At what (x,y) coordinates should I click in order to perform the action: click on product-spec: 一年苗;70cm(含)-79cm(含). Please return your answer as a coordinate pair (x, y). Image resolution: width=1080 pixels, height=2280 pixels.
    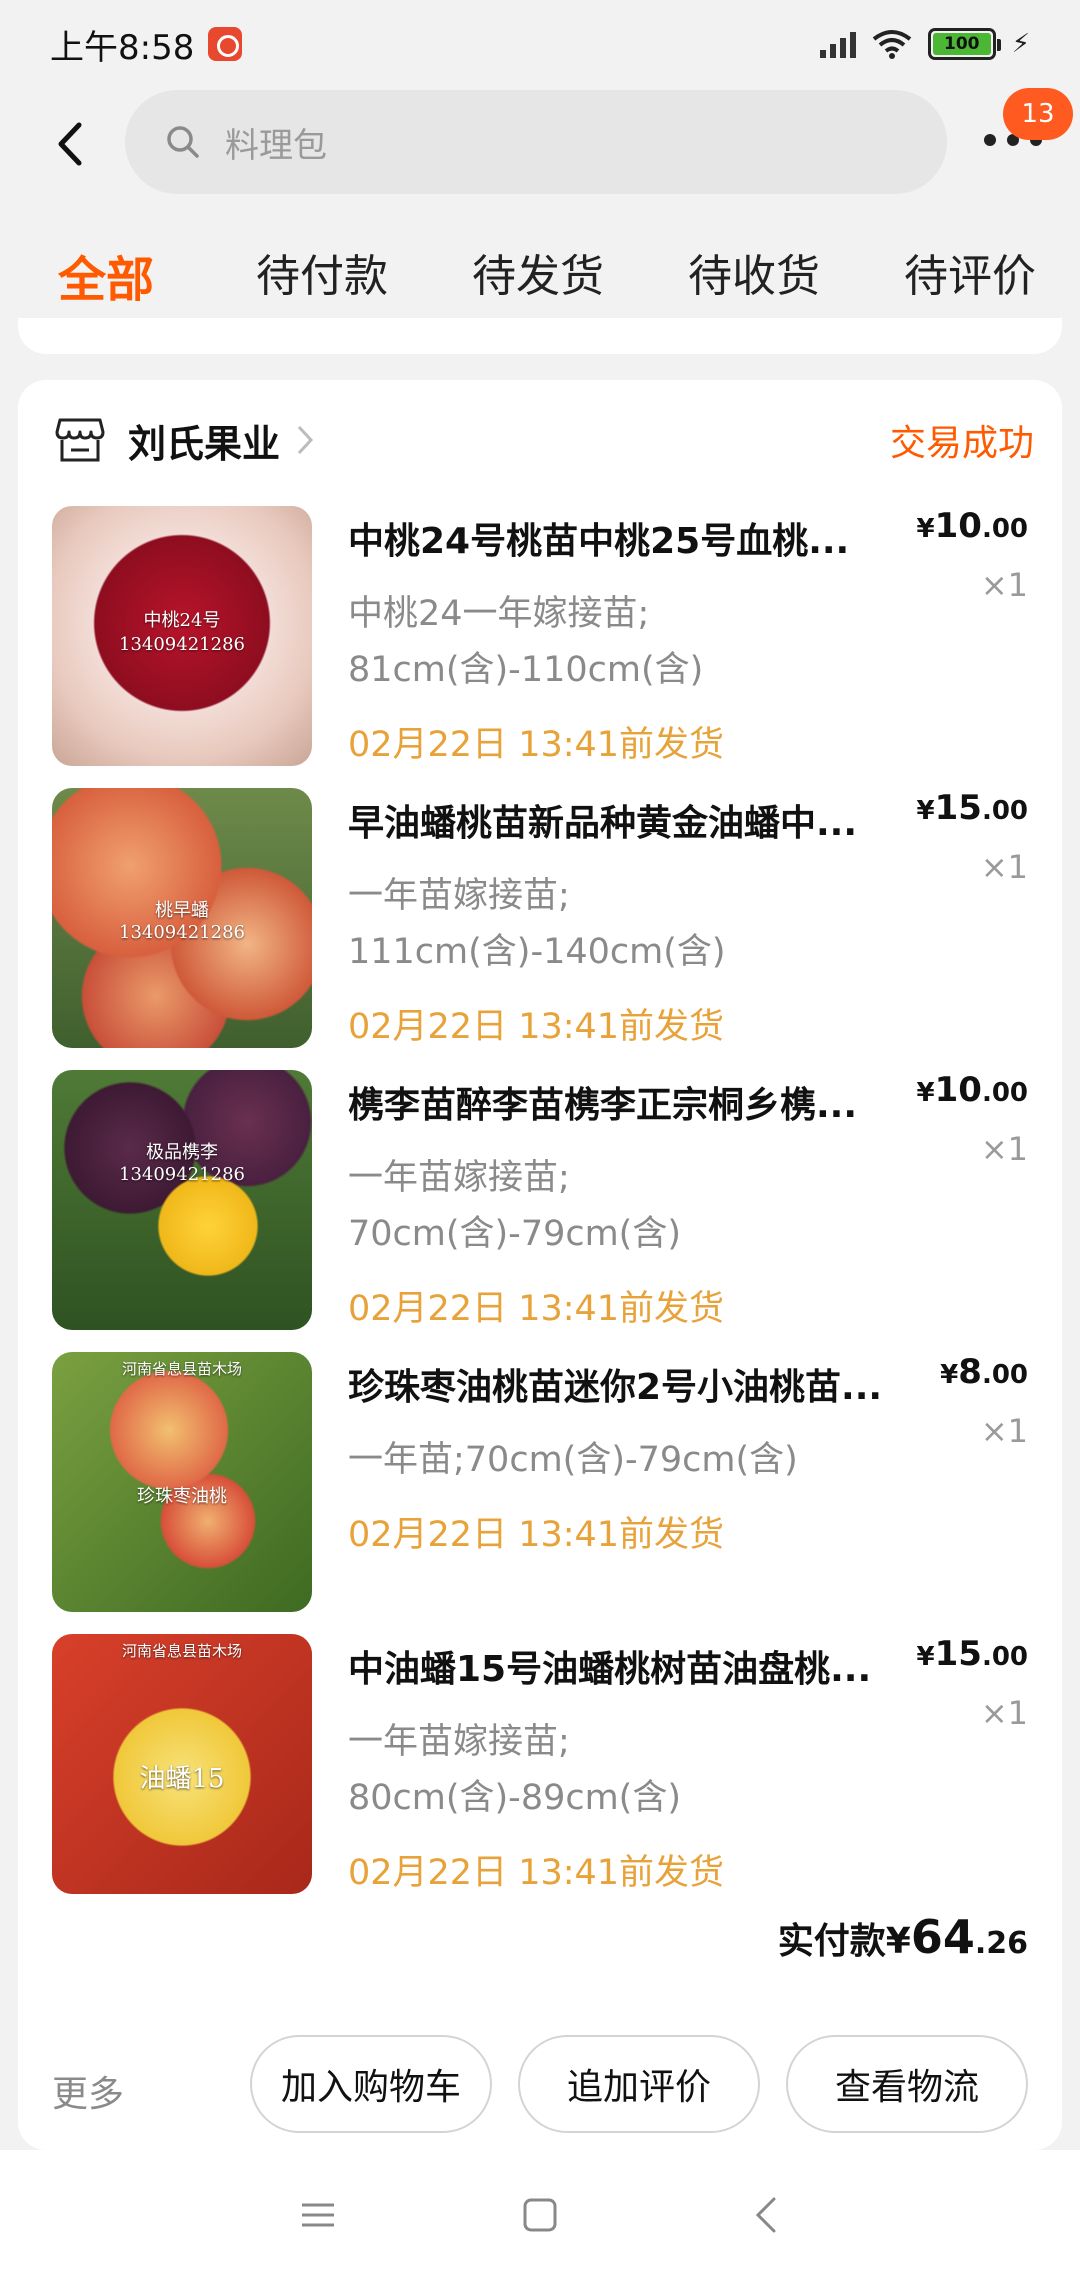
    Looking at the image, I should click on (573, 1460).